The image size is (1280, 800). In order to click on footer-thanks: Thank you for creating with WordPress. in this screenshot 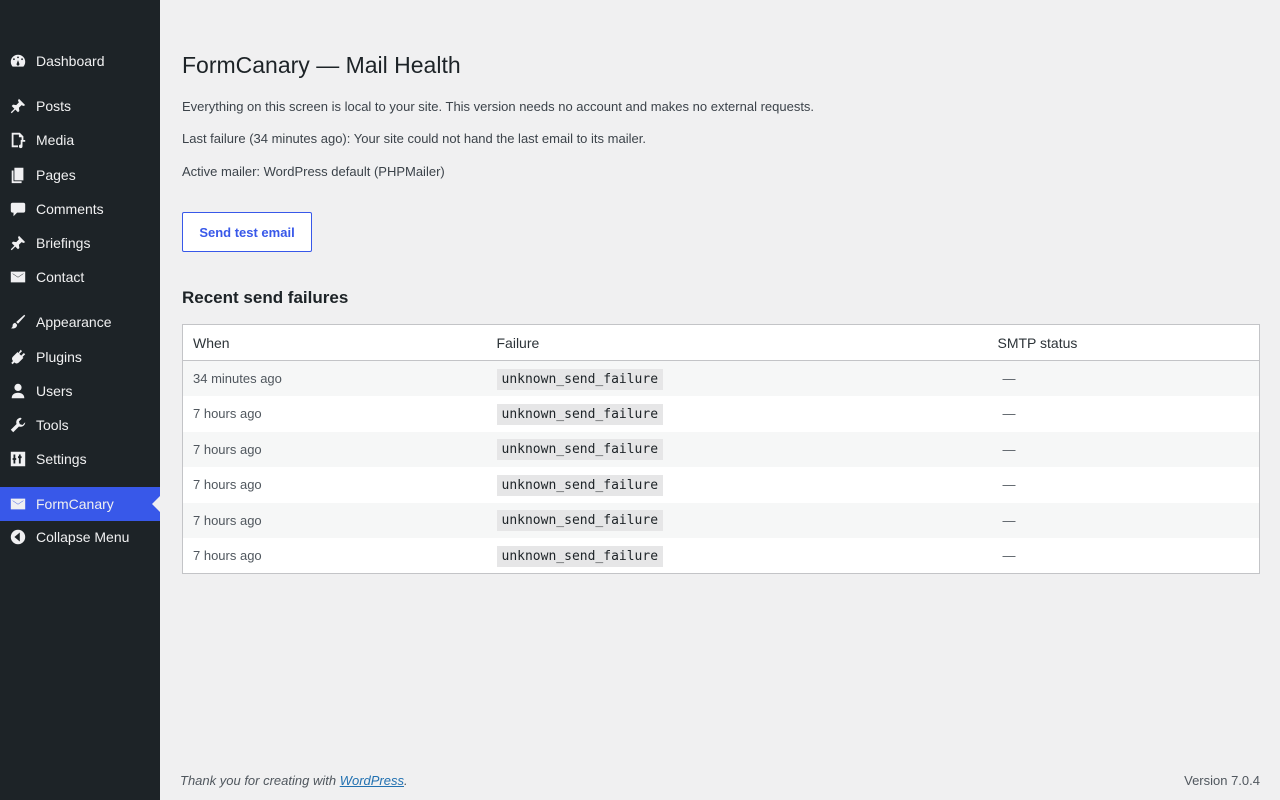, I will do `click(294, 780)`.